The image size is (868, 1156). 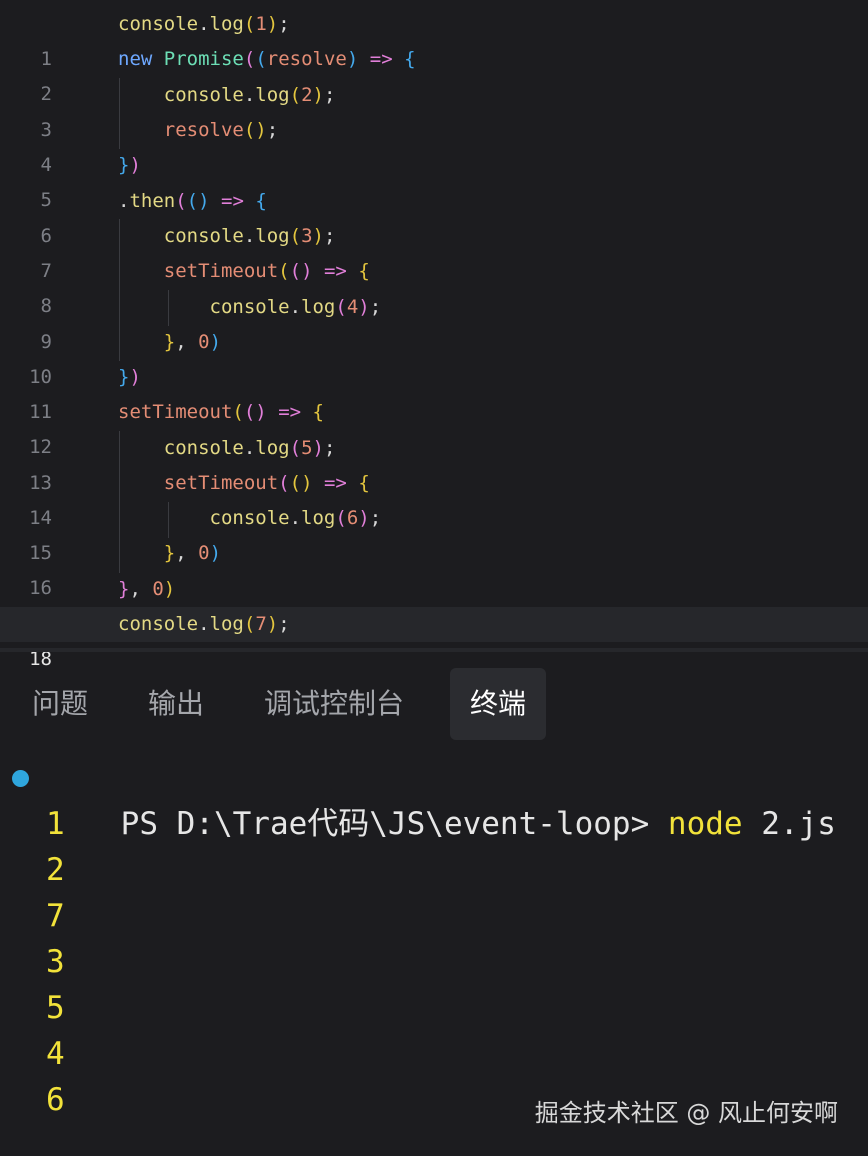 What do you see at coordinates (334, 704) in the screenshot?
I see `tab-debug-console: 调试控制台` at bounding box center [334, 704].